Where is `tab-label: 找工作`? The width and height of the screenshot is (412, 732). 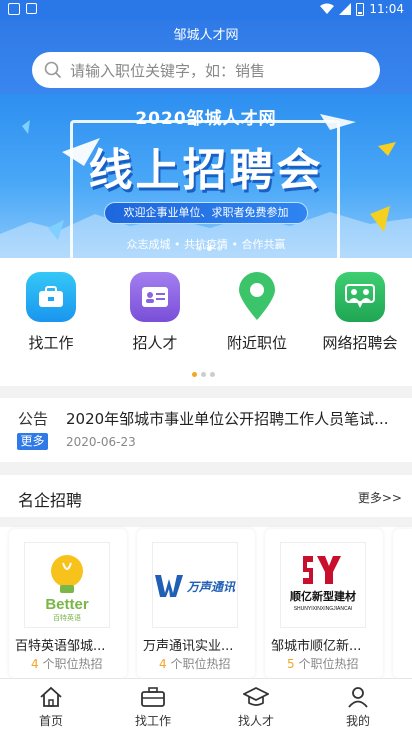
tab-label: 找工作 is located at coordinates (152, 721).